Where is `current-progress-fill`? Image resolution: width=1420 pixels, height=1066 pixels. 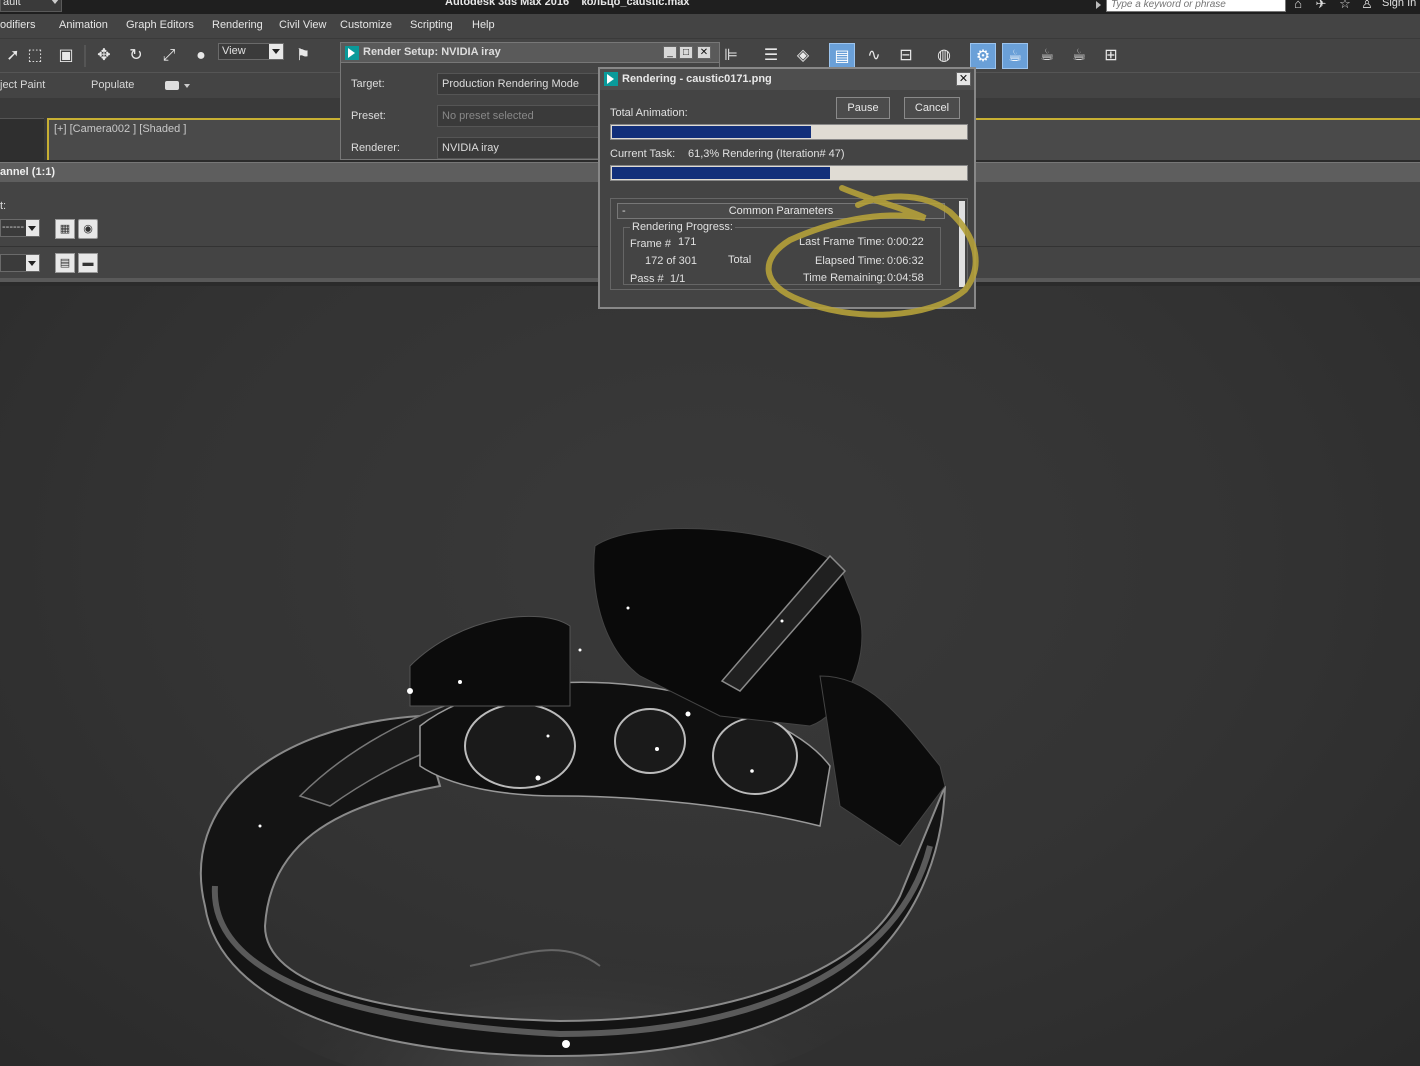 current-progress-fill is located at coordinates (721, 173).